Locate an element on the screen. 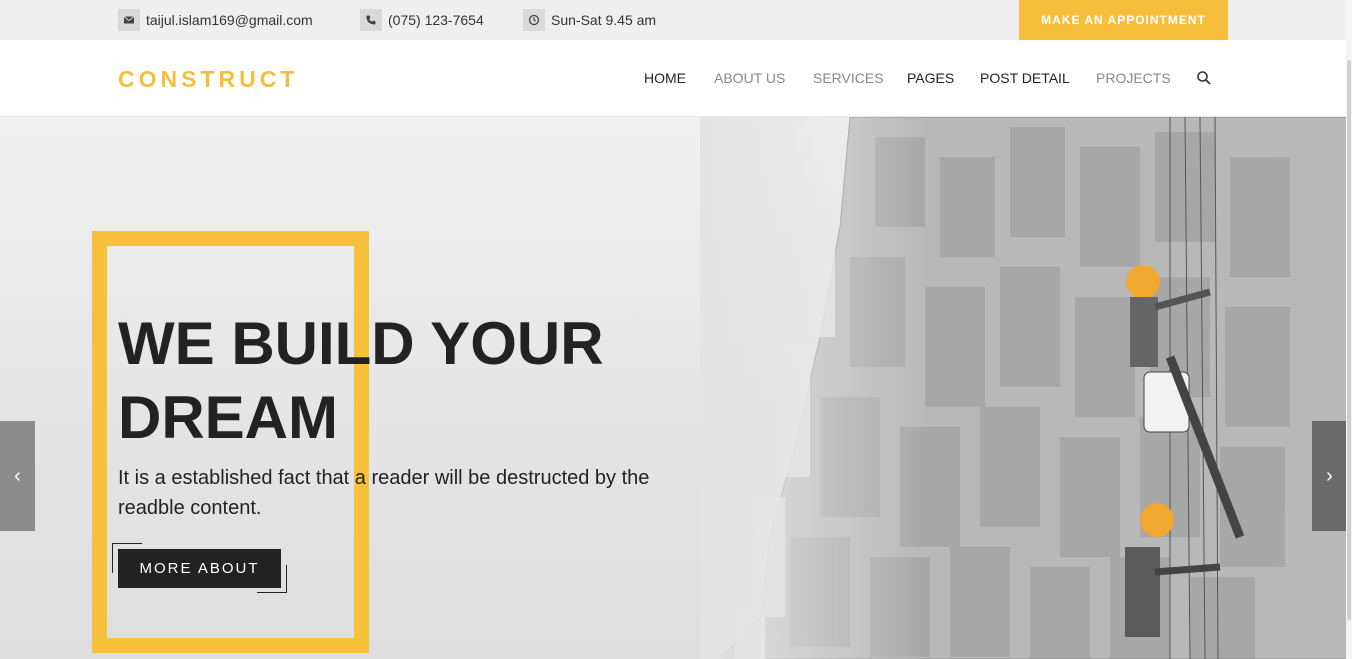 The height and width of the screenshot is (659, 1352). more-about-button: MORE ABOUT is located at coordinates (199, 568).